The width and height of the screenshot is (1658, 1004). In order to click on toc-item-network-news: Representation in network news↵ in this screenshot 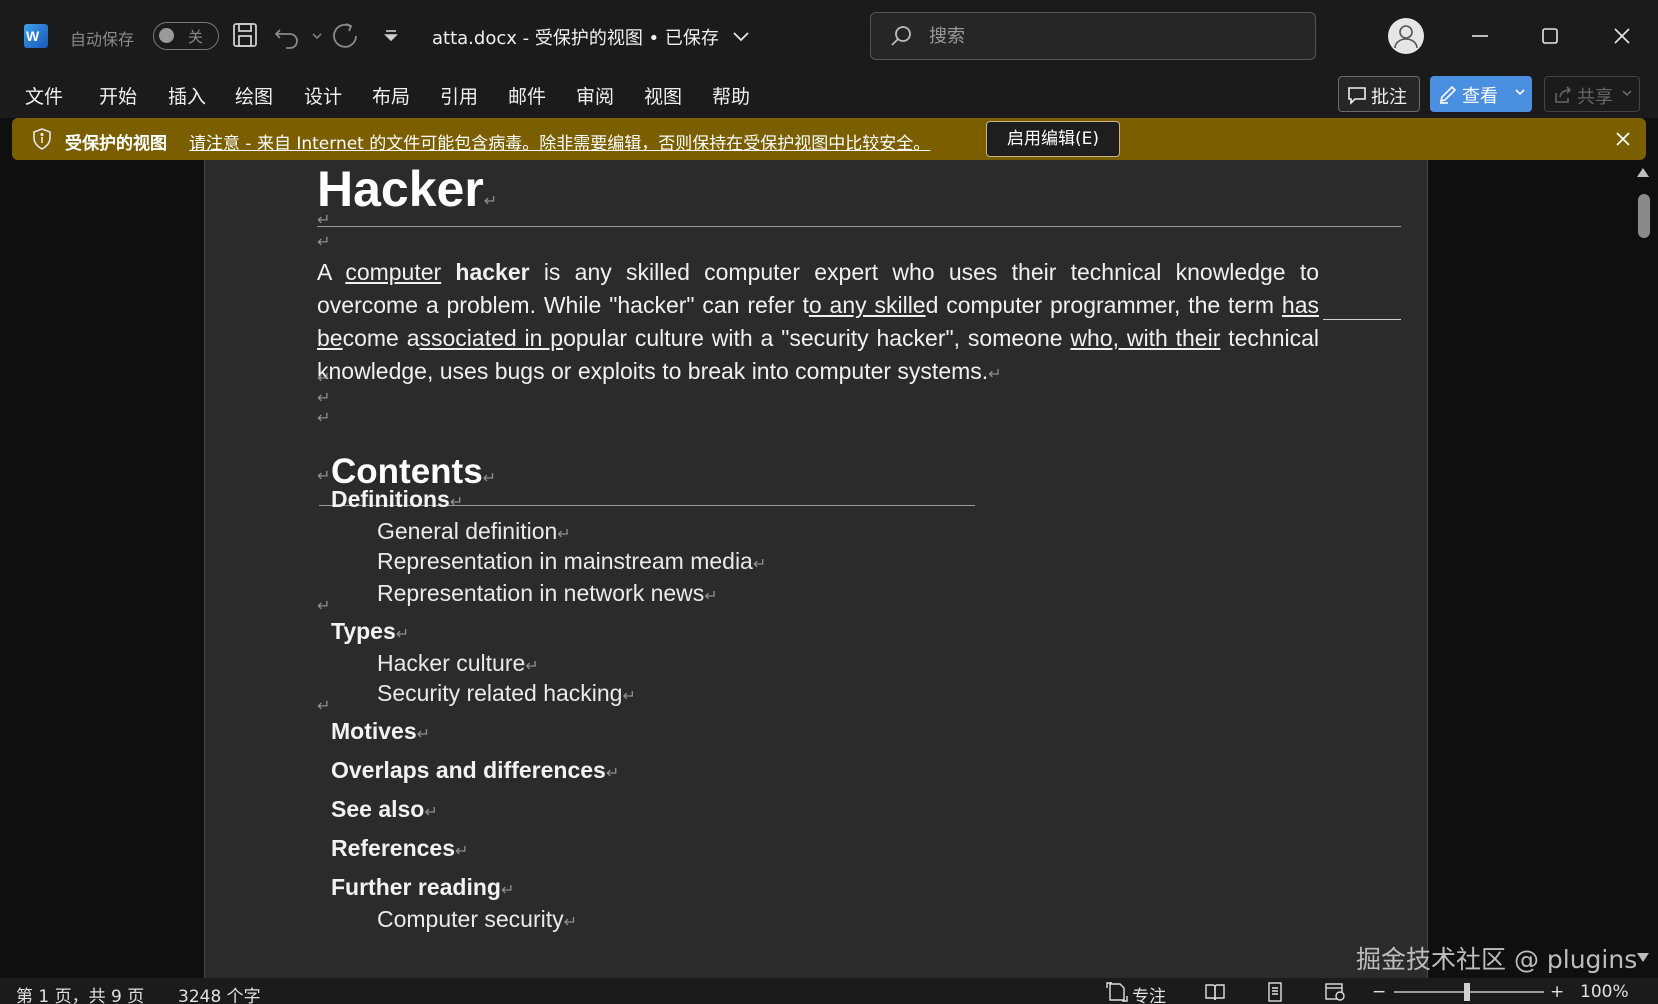, I will do `click(547, 593)`.